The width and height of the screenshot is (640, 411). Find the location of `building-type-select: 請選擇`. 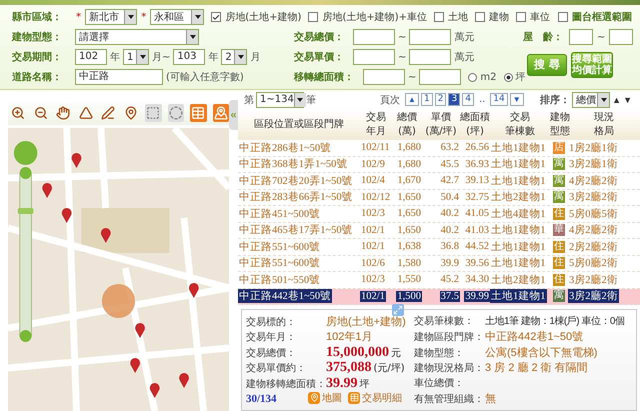

building-type-select: 請選擇 is located at coordinates (137, 37).